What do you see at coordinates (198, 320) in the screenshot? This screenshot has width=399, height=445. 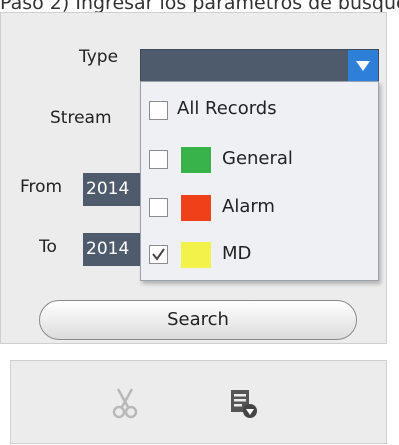 I see `search-button: Search` at bounding box center [198, 320].